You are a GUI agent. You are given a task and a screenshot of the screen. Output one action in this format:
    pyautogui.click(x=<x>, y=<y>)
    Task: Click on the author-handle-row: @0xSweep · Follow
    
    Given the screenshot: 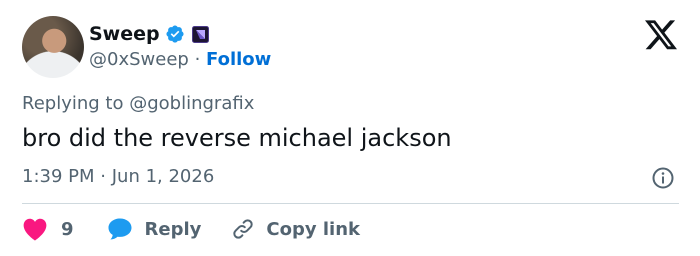 What is the action you would take?
    pyautogui.click(x=180, y=59)
    